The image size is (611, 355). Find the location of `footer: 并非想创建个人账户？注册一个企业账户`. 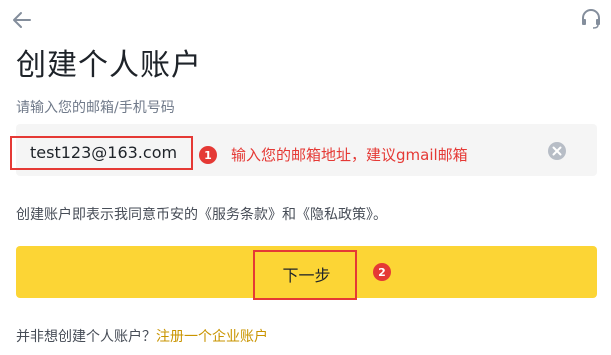

footer: 并非想创建个人账户？注册一个企业账户 is located at coordinates (142, 336).